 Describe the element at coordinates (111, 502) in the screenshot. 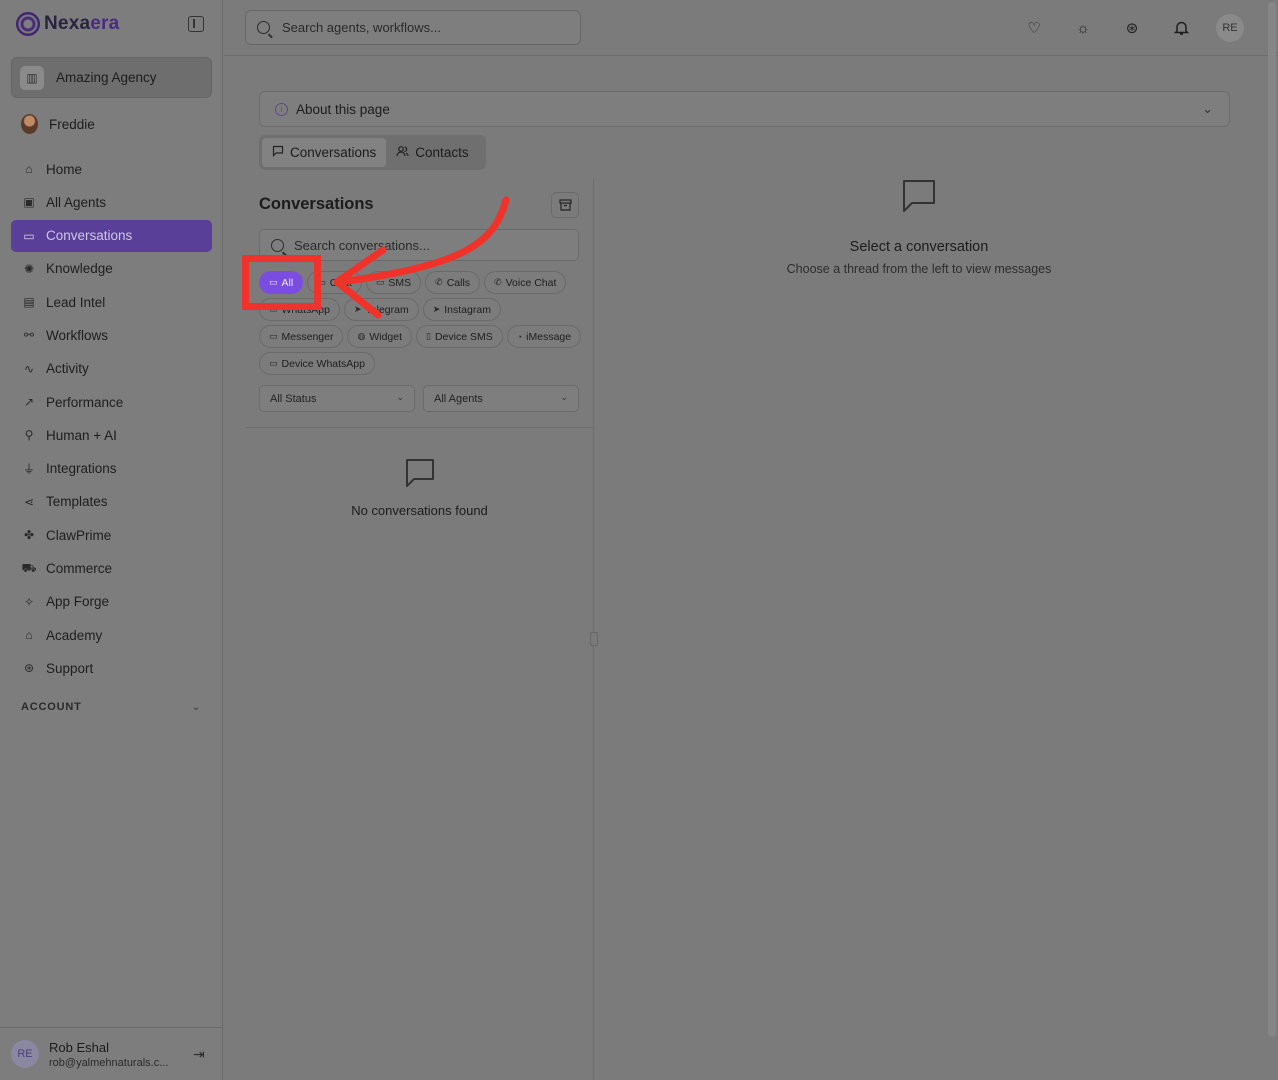

I see `sidebar-item-templates: ⋖ Templates` at that location.